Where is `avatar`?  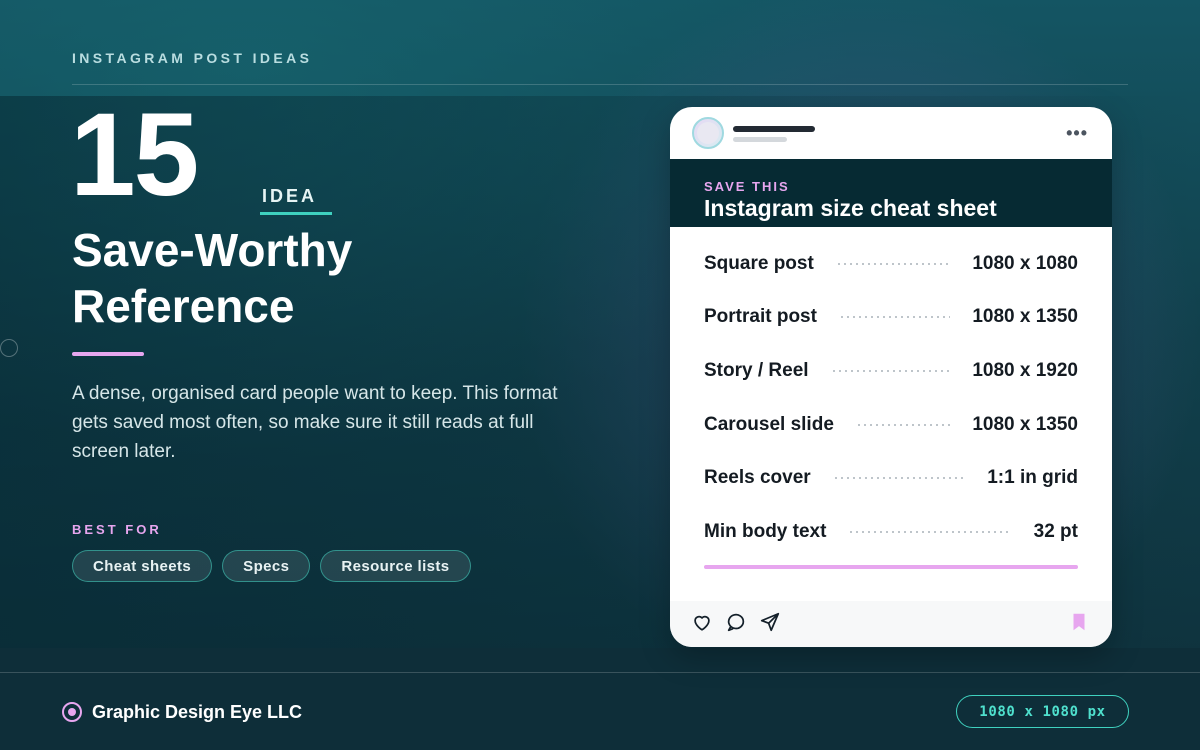 avatar is located at coordinates (708, 133).